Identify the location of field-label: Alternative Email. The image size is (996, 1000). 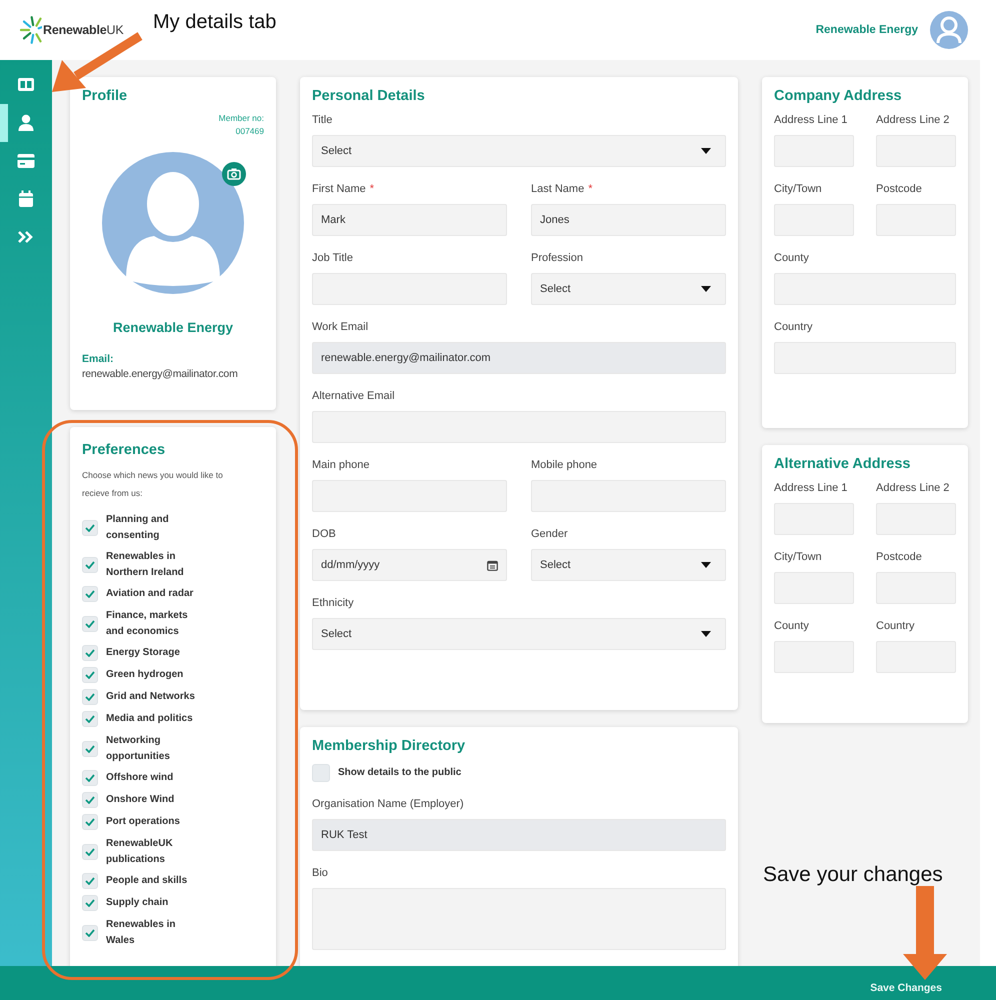
(353, 396).